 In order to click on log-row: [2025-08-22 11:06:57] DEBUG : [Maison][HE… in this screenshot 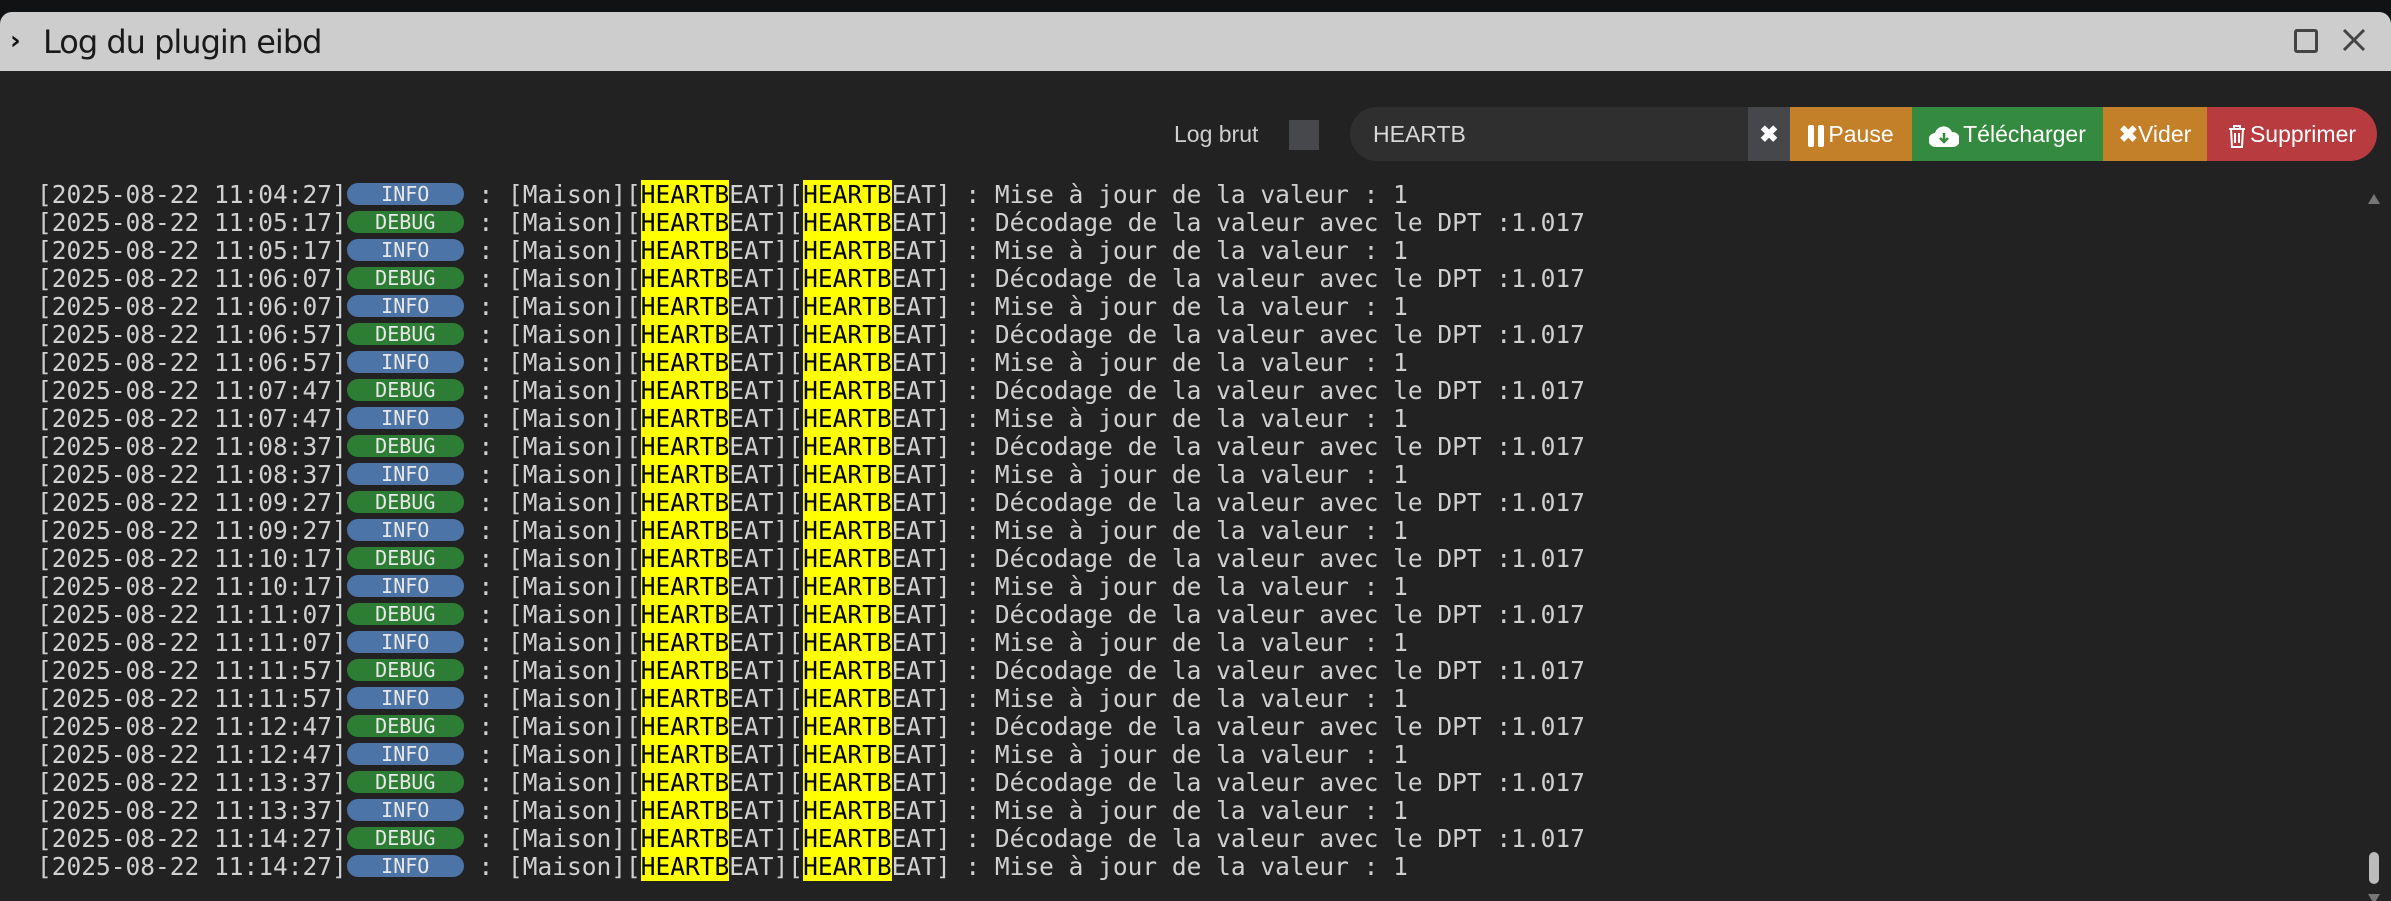, I will do `click(811, 334)`.